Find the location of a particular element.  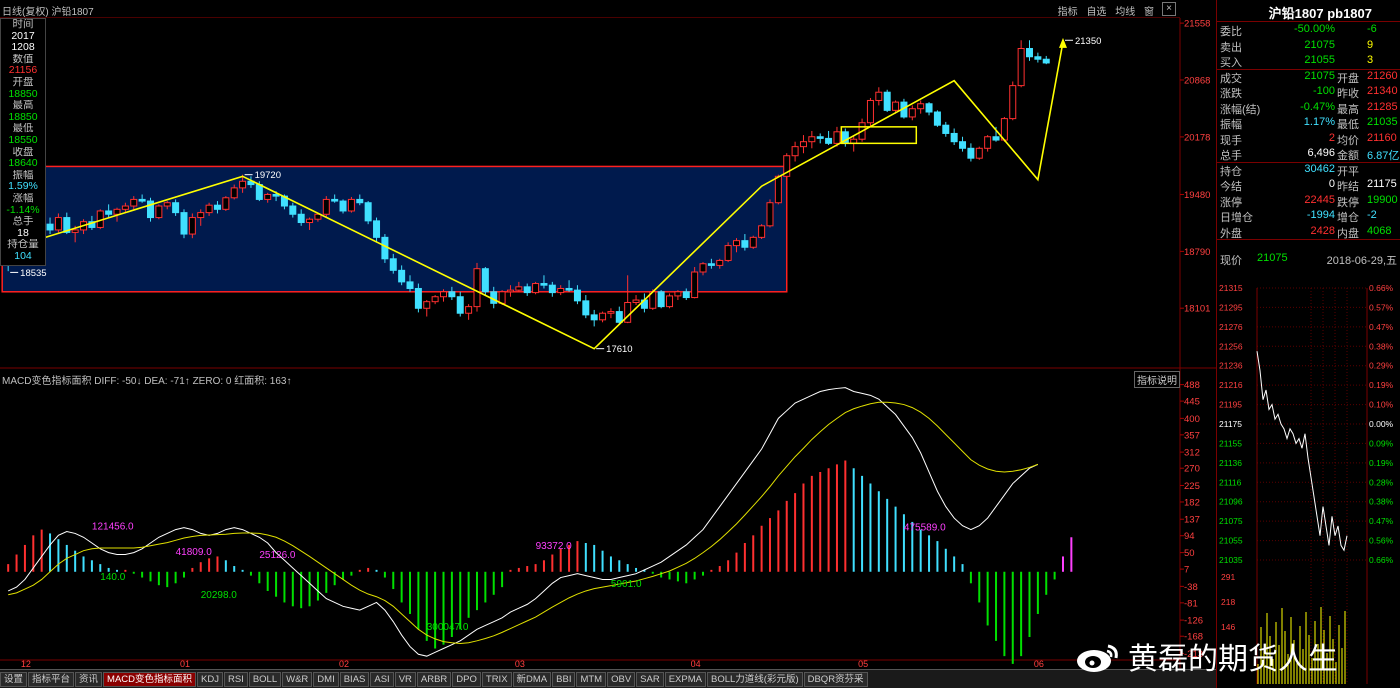

info-row: 振幅 is located at coordinates (23, 175).